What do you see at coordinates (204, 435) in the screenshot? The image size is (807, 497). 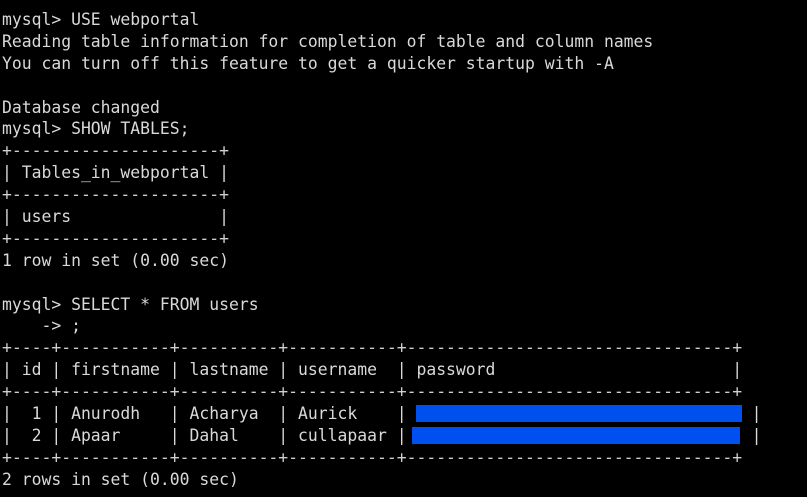 I see `users-row-cells: | 2 | Apaar | Dahal | cullapaar |` at bounding box center [204, 435].